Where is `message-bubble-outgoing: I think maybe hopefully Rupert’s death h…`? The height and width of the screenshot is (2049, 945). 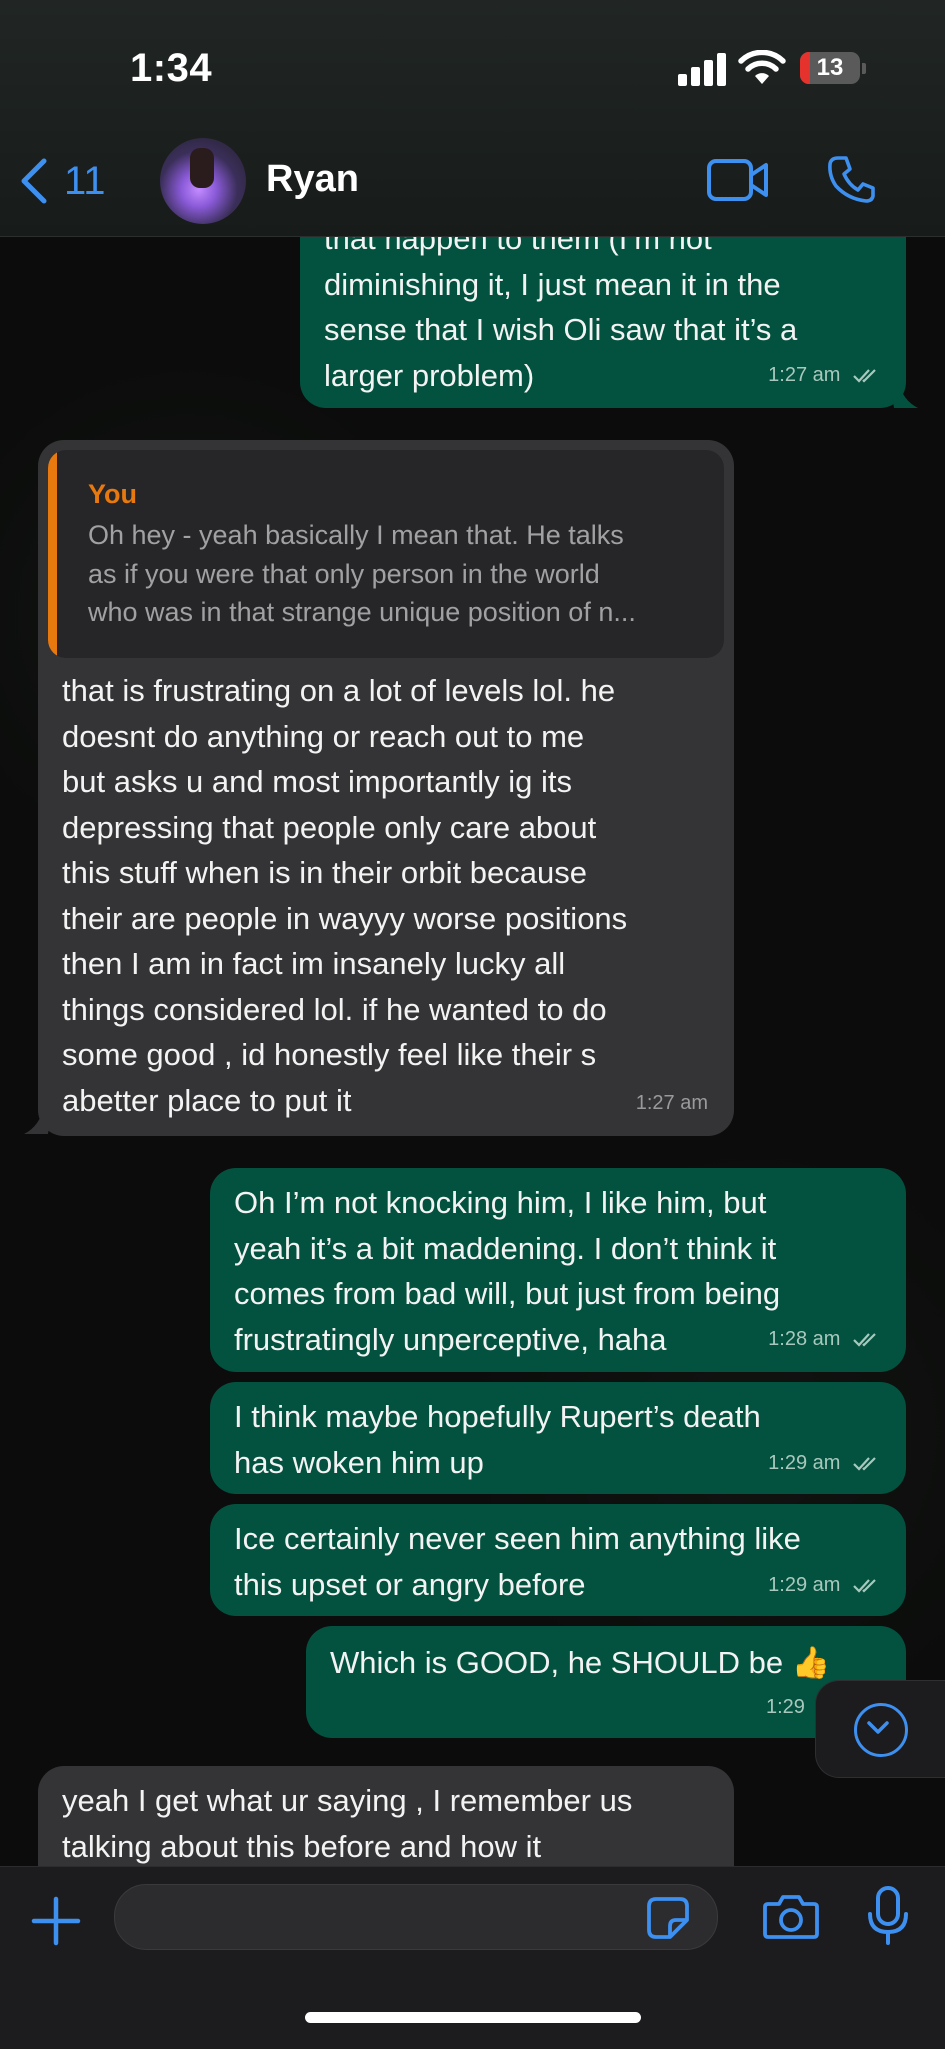 message-bubble-outgoing: I think maybe hopefully Rupert’s death h… is located at coordinates (558, 1438).